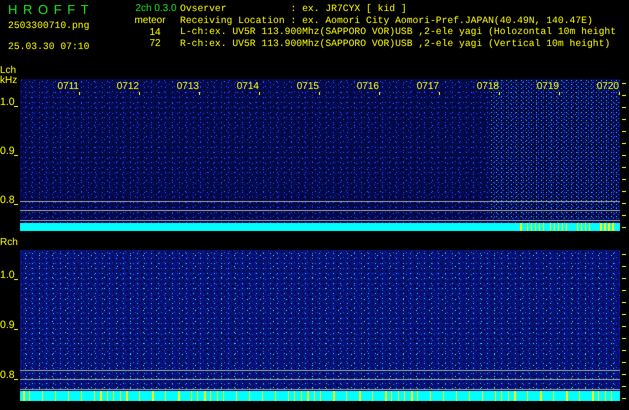 The height and width of the screenshot is (410, 629). I want to click on version-label: 2ch 0.3.0, so click(156, 9).